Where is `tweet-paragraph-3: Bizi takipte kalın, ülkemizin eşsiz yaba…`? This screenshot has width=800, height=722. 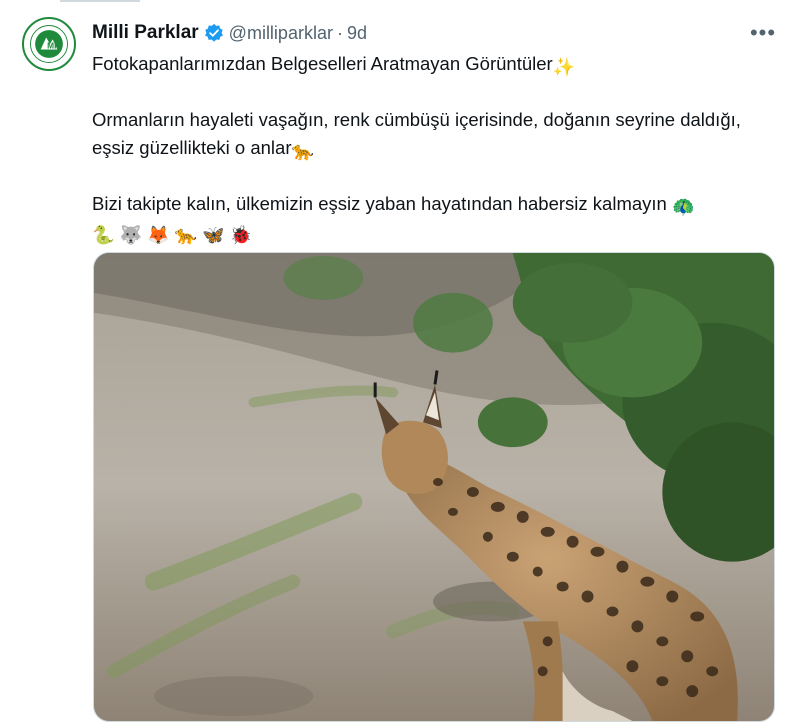 tweet-paragraph-3: Bizi takipte kalın, ülkemizin eşsiz yaba… is located at coordinates (437, 218).